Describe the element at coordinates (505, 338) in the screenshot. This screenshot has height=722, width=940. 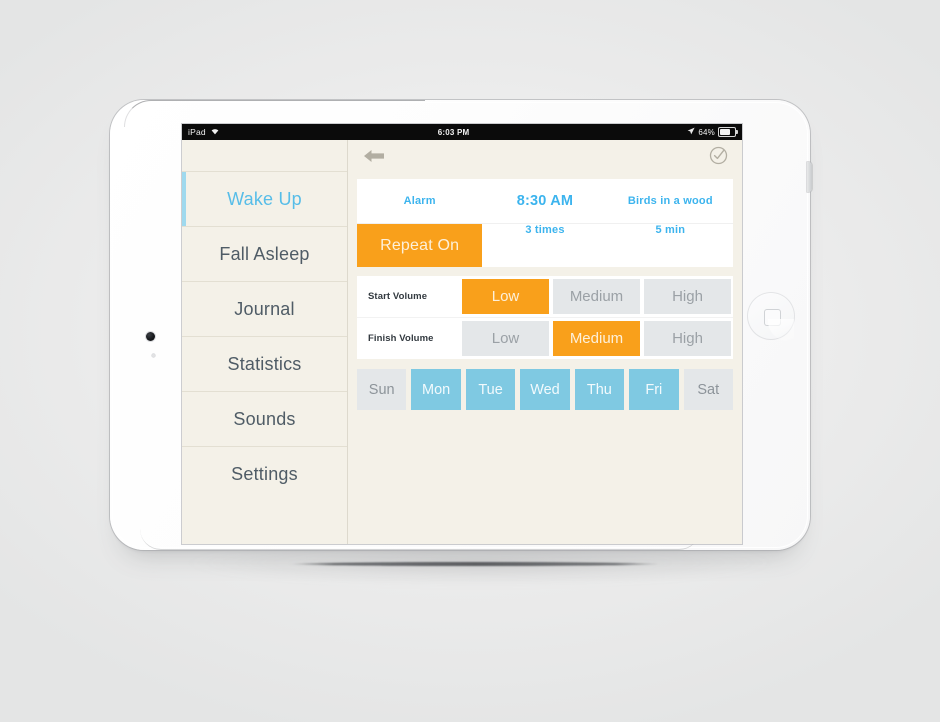
I see `finish-volume-option-low: Low` at that location.